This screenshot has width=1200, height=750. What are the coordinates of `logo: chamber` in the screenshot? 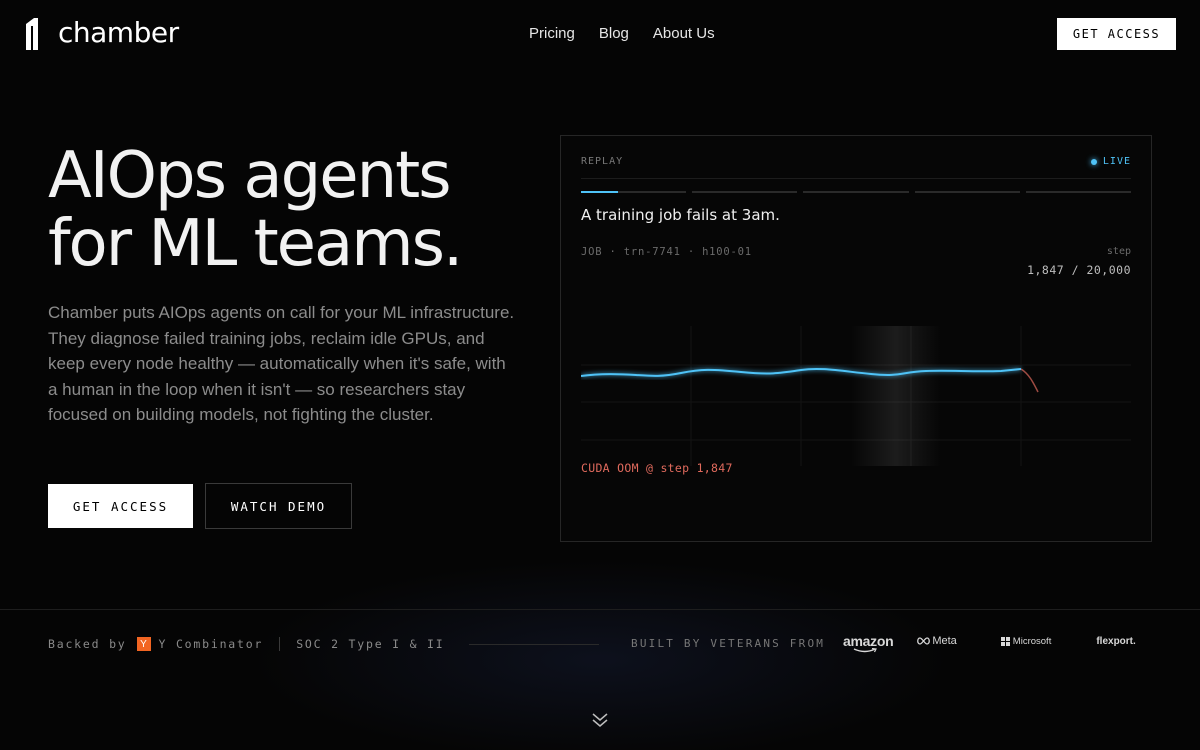 It's located at (101, 33).